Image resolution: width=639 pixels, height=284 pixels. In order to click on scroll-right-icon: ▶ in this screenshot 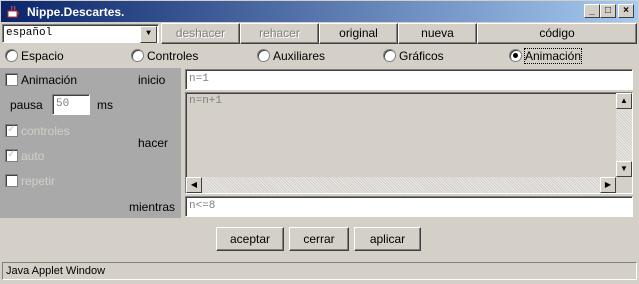, I will do `click(608, 185)`.